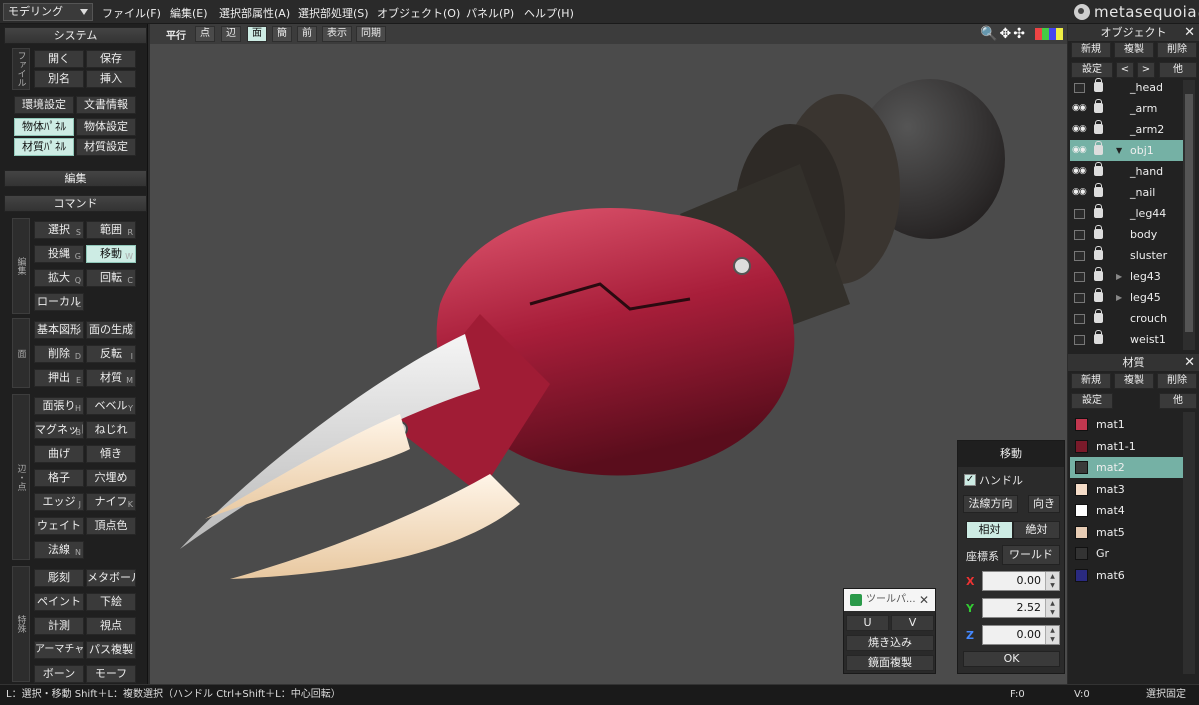  Describe the element at coordinates (59, 254) in the screenshot. I see `lasso-tool-button: 投縄 G` at that location.